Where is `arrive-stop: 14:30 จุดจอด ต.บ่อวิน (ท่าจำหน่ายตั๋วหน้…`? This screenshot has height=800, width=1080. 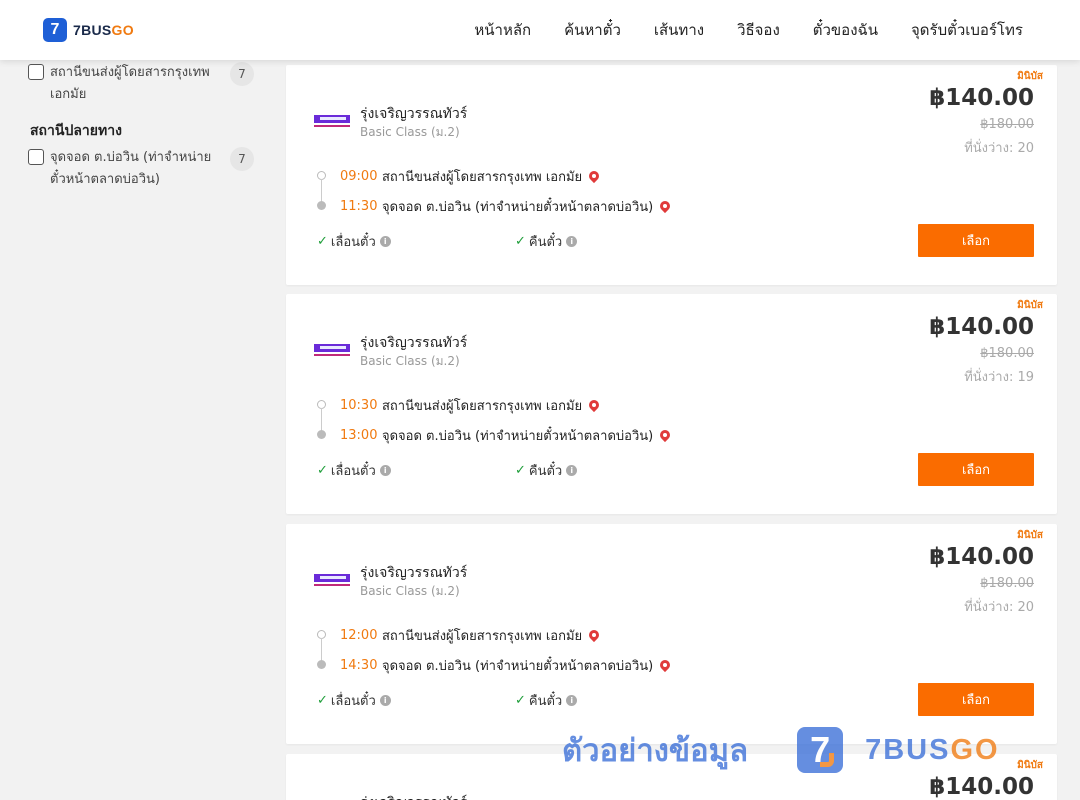 arrive-stop: 14:30 จุดจอด ต.บ่อวิน (ท่าจำหน่ายตั๋วหน้… is located at coordinates (505, 665).